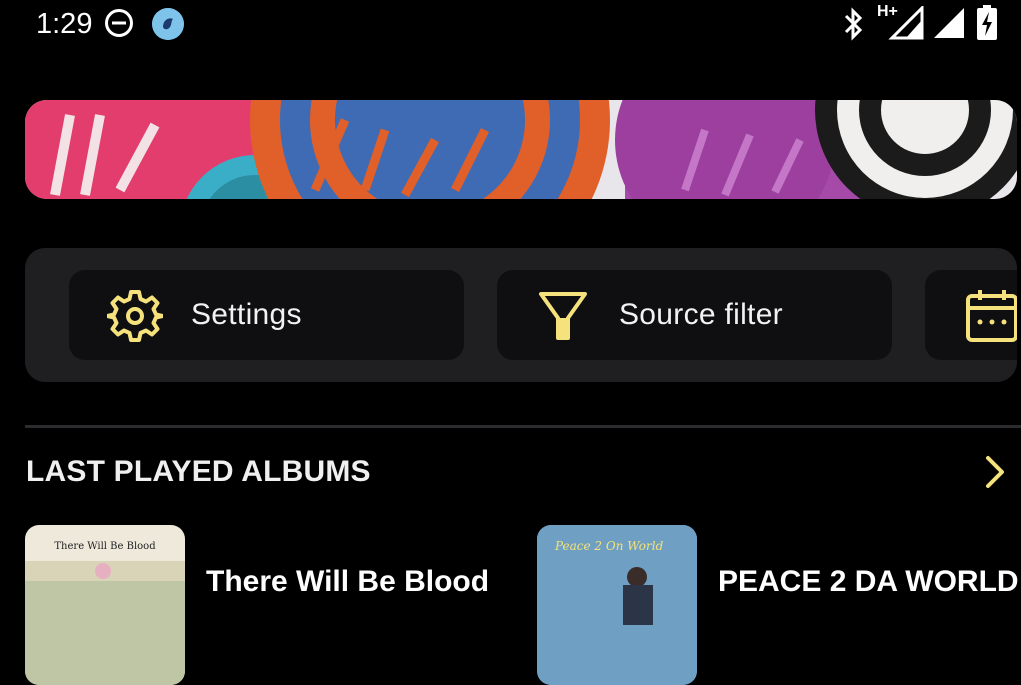  Describe the element at coordinates (563, 316) in the screenshot. I see `filter-icon` at that location.